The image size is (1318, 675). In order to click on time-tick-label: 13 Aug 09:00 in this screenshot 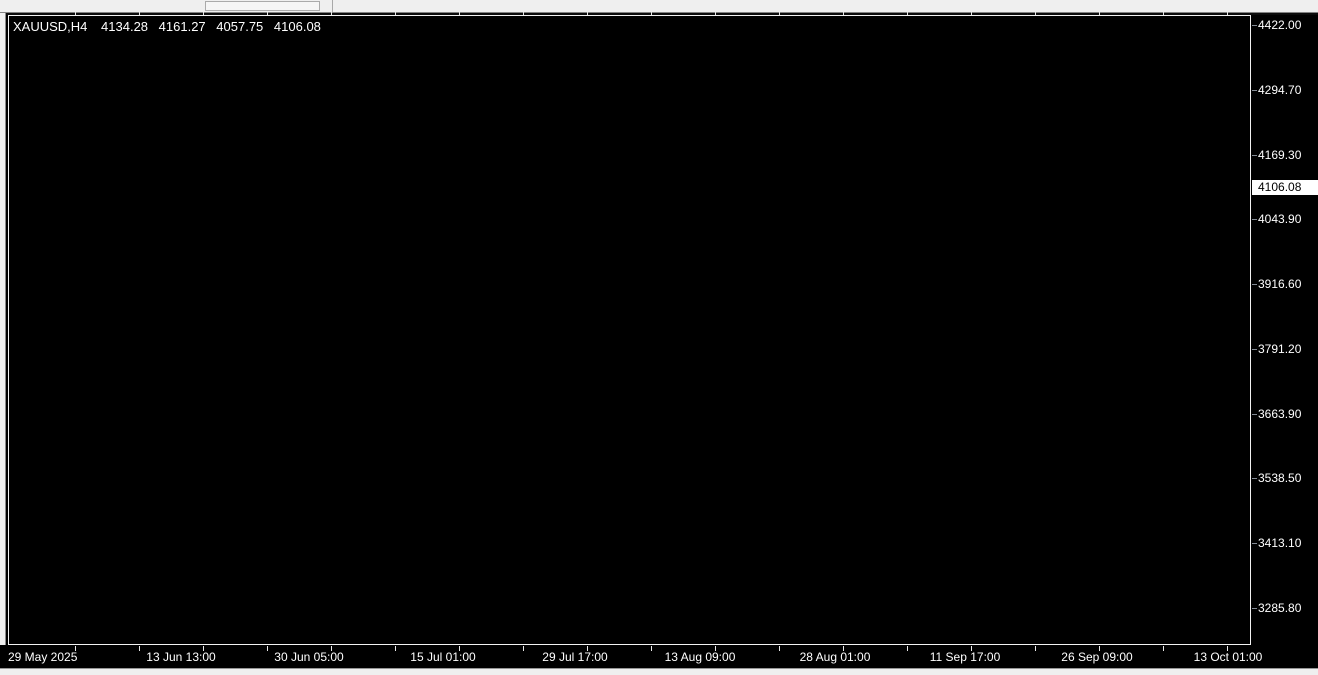, I will do `click(700, 657)`.